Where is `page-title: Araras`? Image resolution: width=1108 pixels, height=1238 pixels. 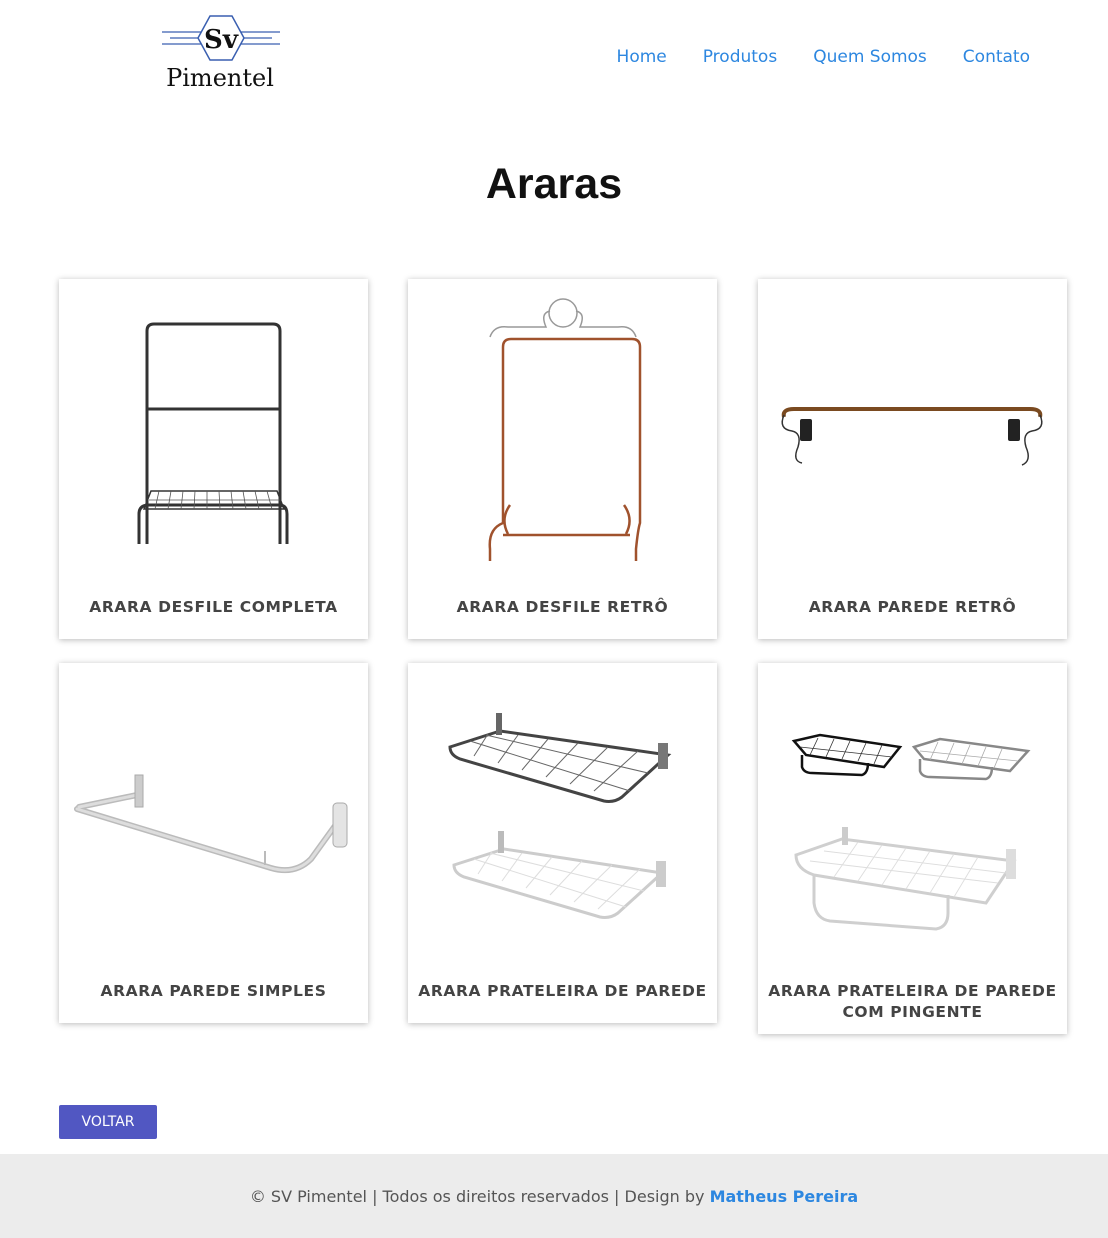
page-title: Araras is located at coordinates (554, 184).